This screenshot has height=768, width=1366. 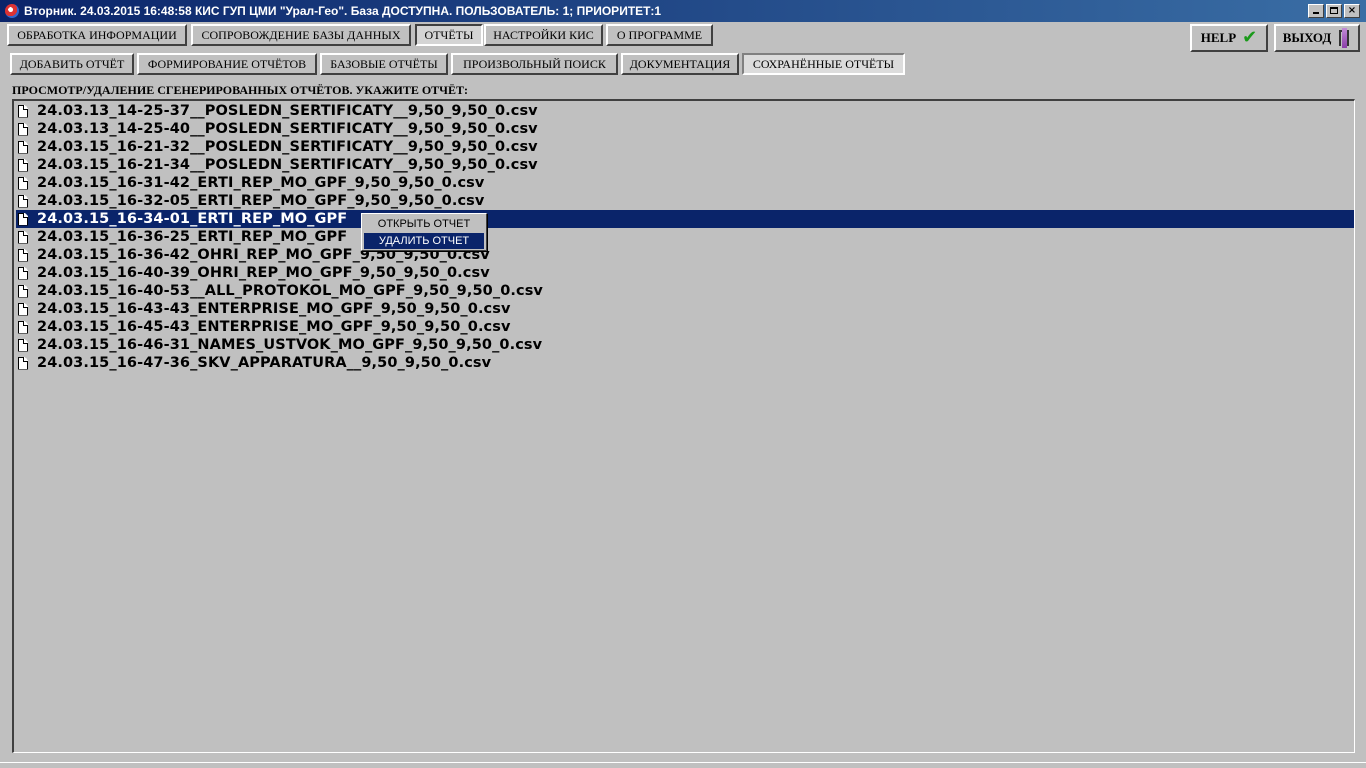 I want to click on check-icon: ✔, so click(x=1250, y=37).